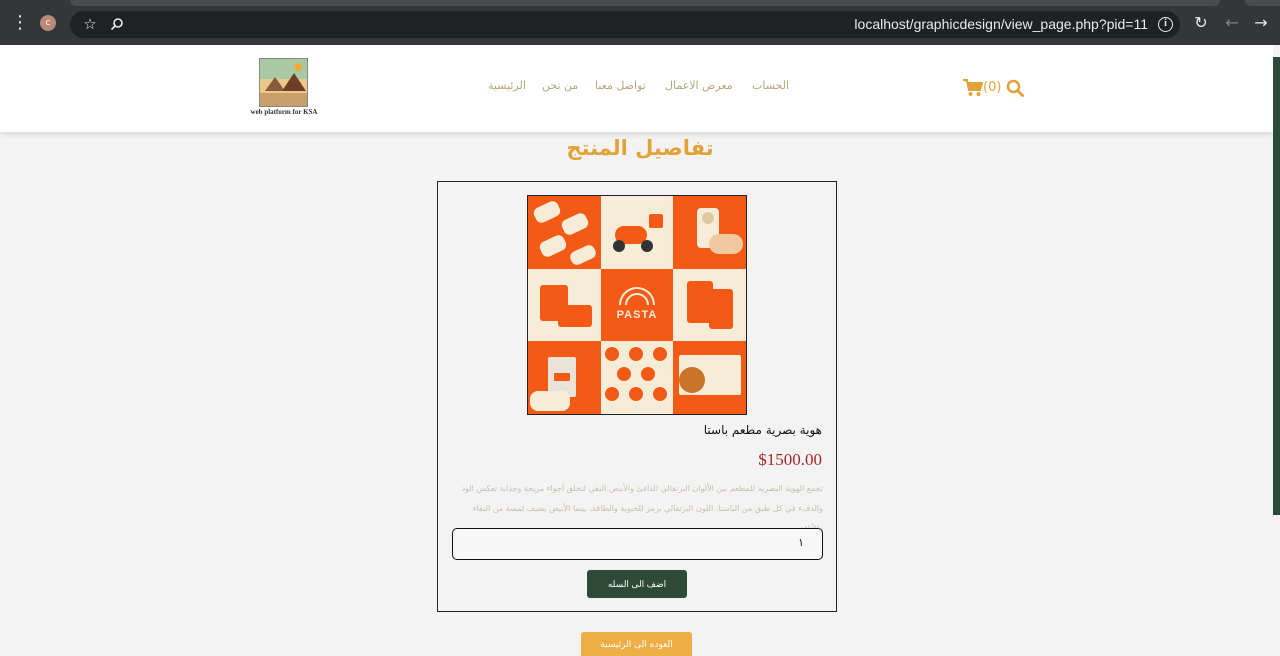  Describe the element at coordinates (637, 584) in the screenshot. I see `add-to-cart-button: اضف الى السله` at that location.